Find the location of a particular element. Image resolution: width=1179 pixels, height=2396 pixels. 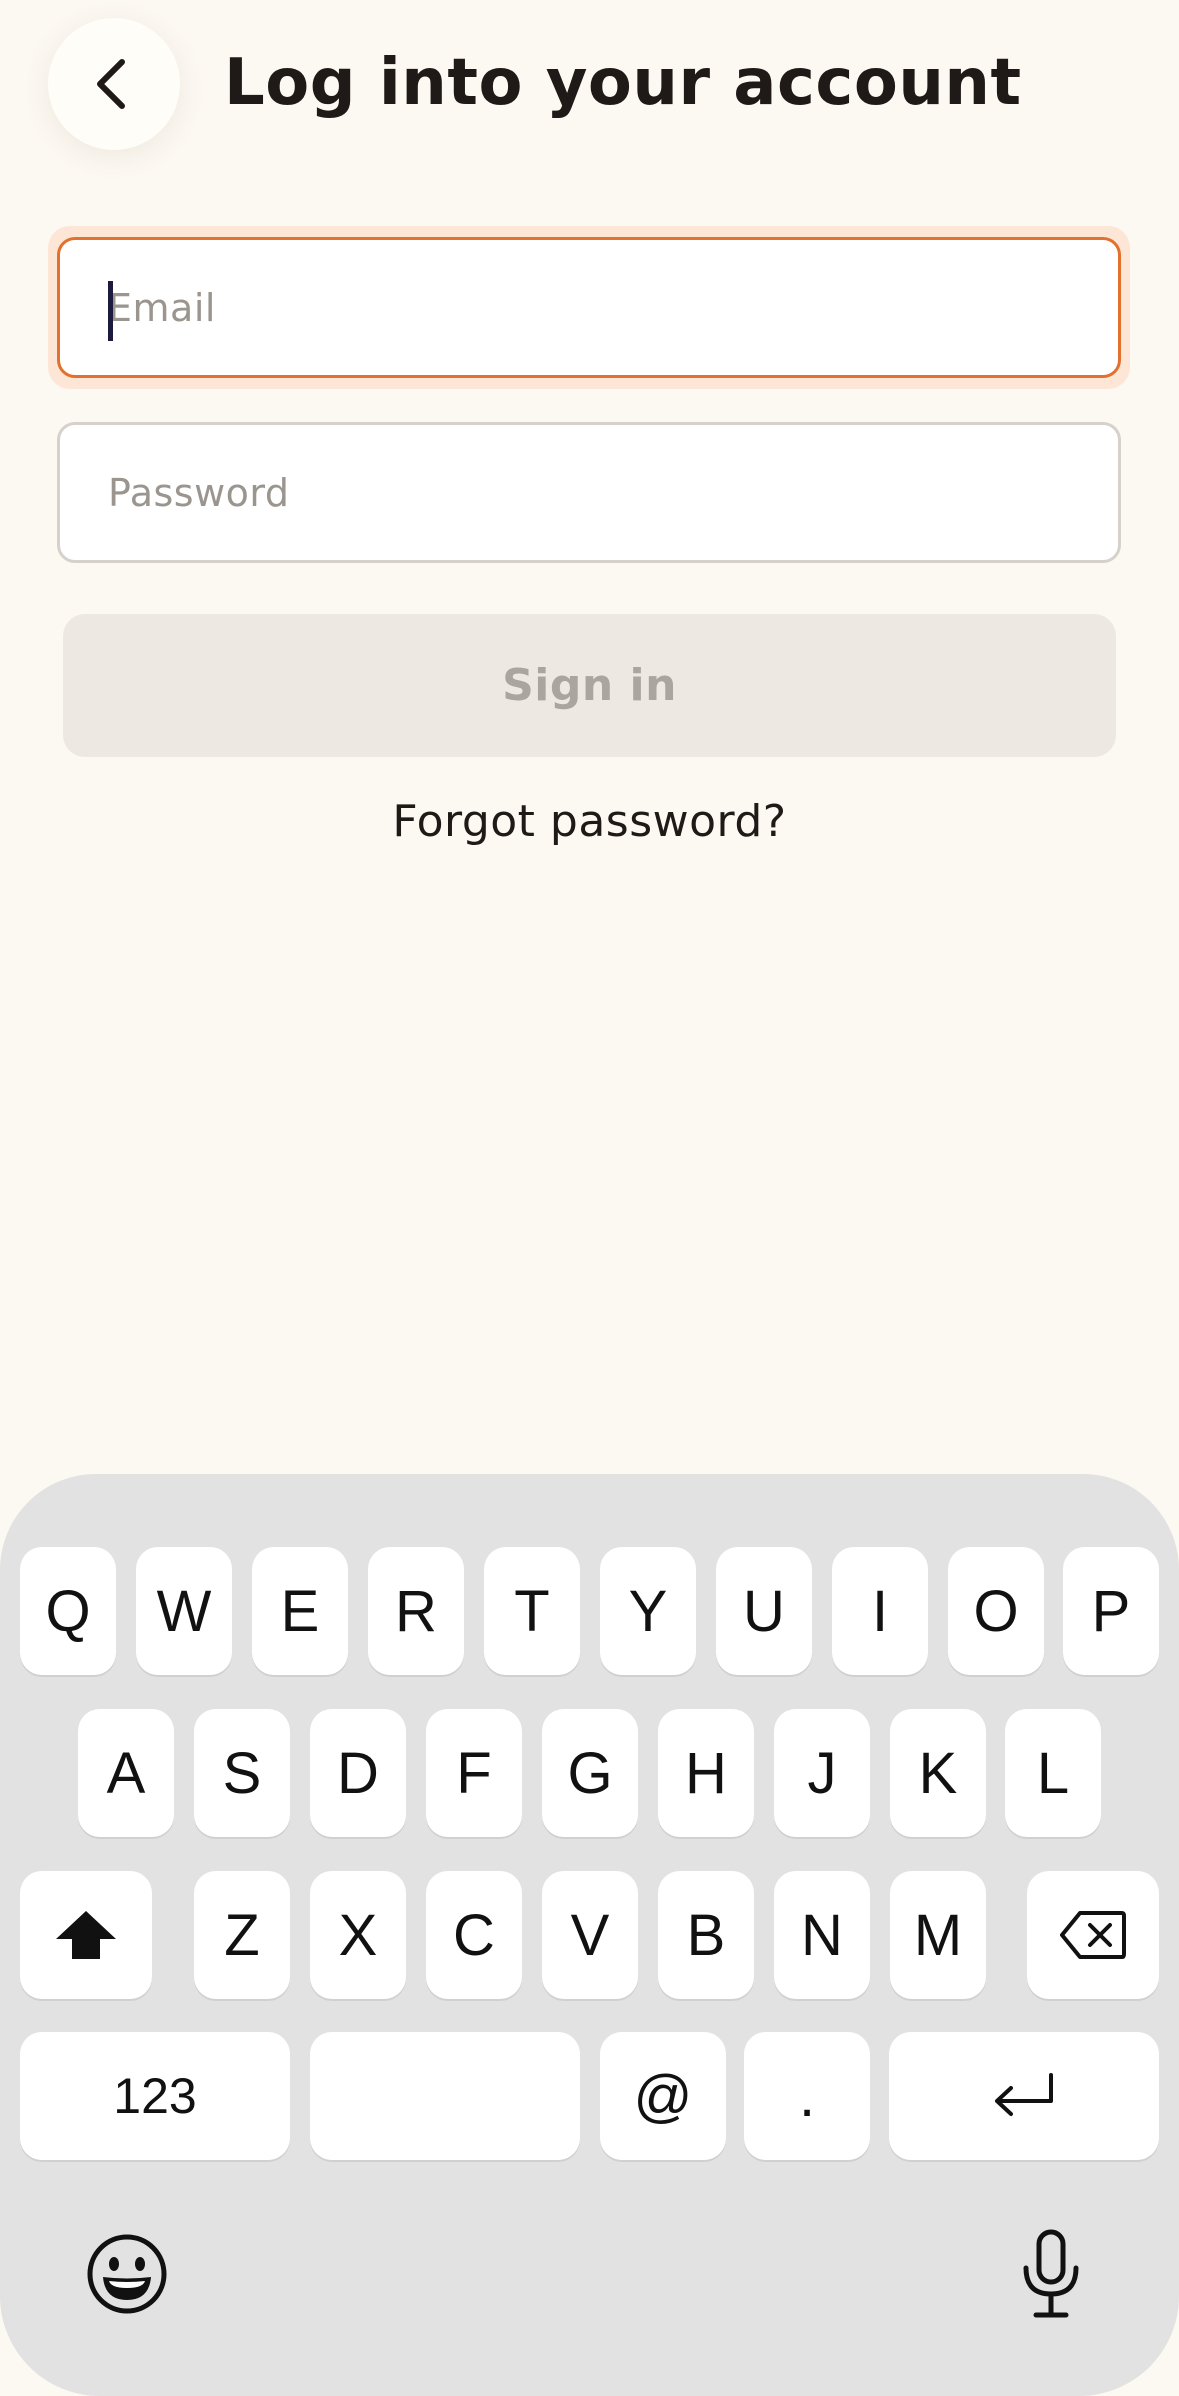

key: W is located at coordinates (184, 1611).